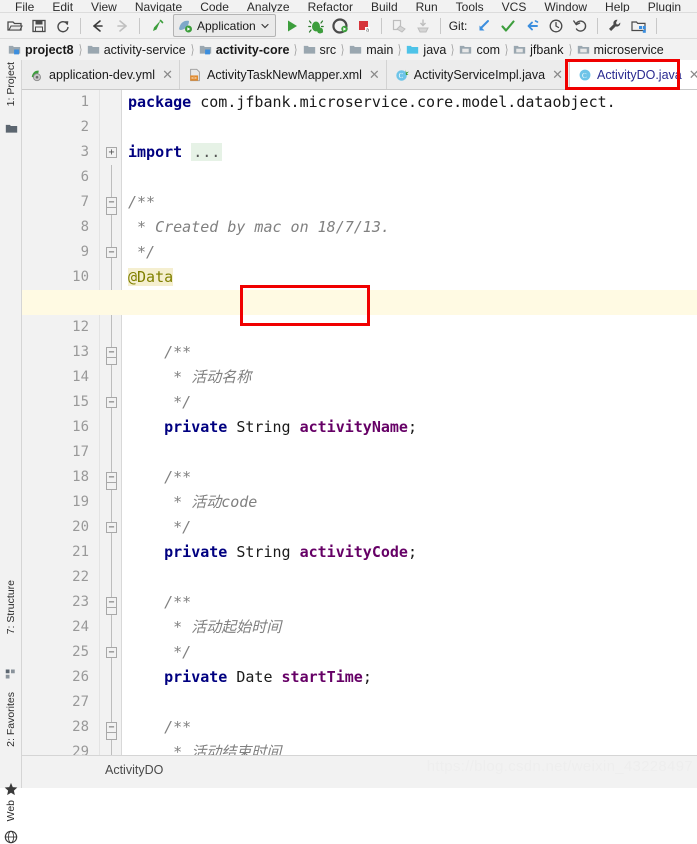 This screenshot has height=844, width=697. I want to click on back-icon, so click(98, 26).